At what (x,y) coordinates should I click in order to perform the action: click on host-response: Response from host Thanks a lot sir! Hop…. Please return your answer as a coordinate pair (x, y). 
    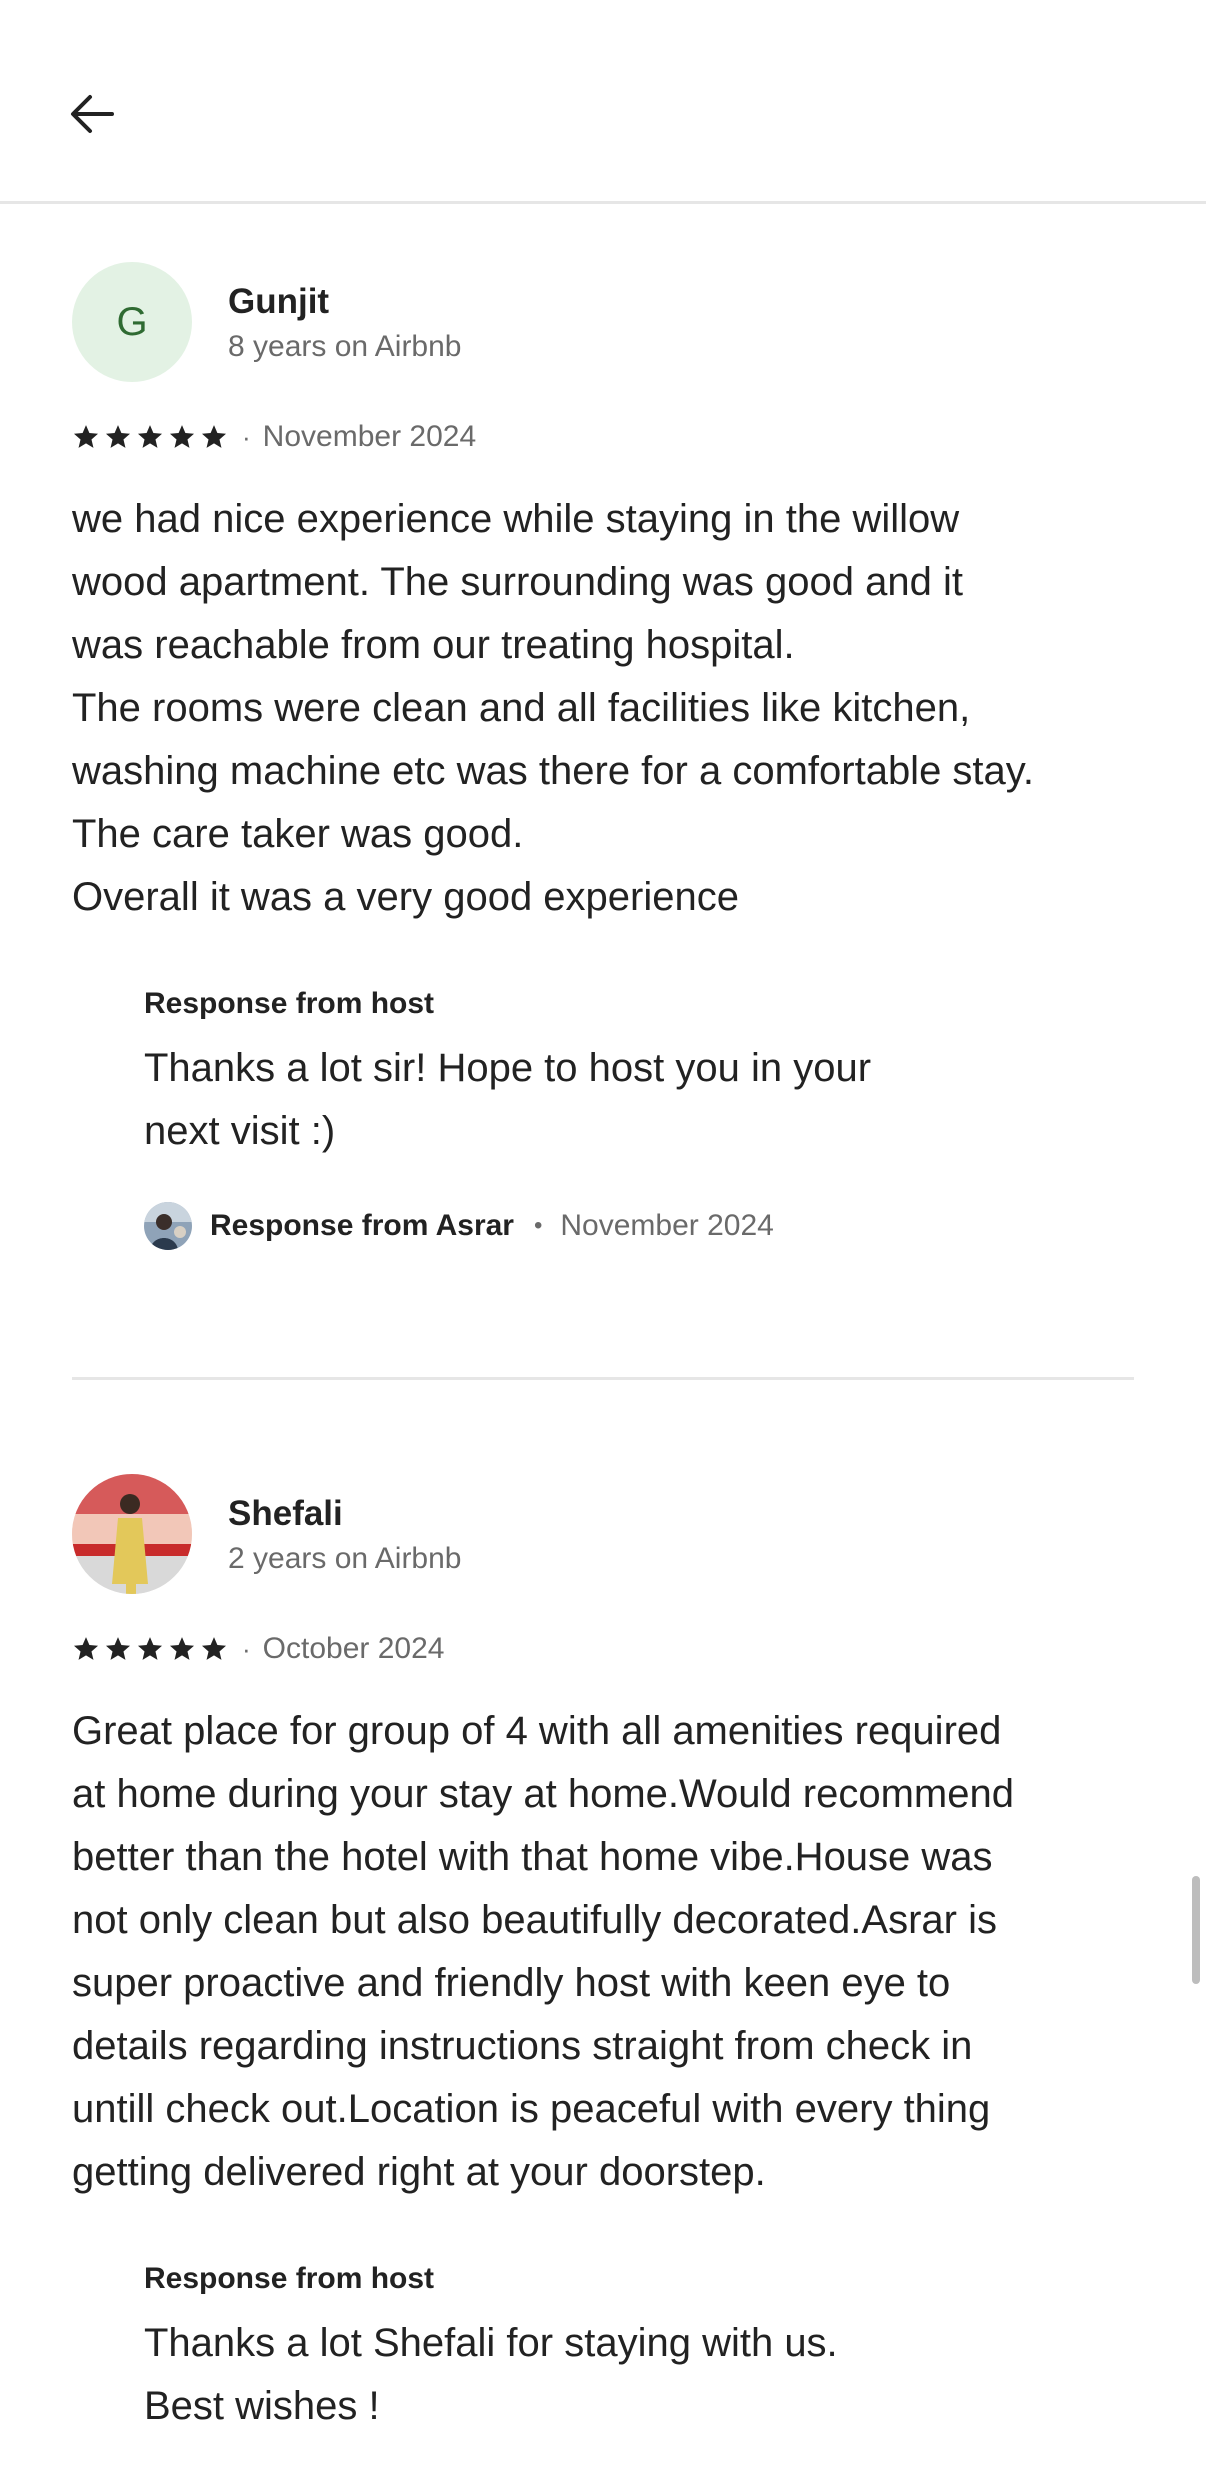
    Looking at the image, I should click on (594, 1119).